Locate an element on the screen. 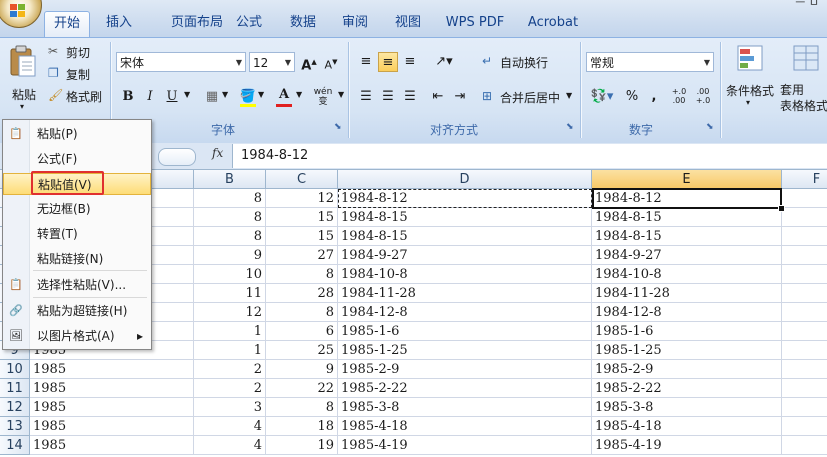 This screenshot has height=457, width=827. number-format-select: 常规 ▼ is located at coordinates (650, 62).